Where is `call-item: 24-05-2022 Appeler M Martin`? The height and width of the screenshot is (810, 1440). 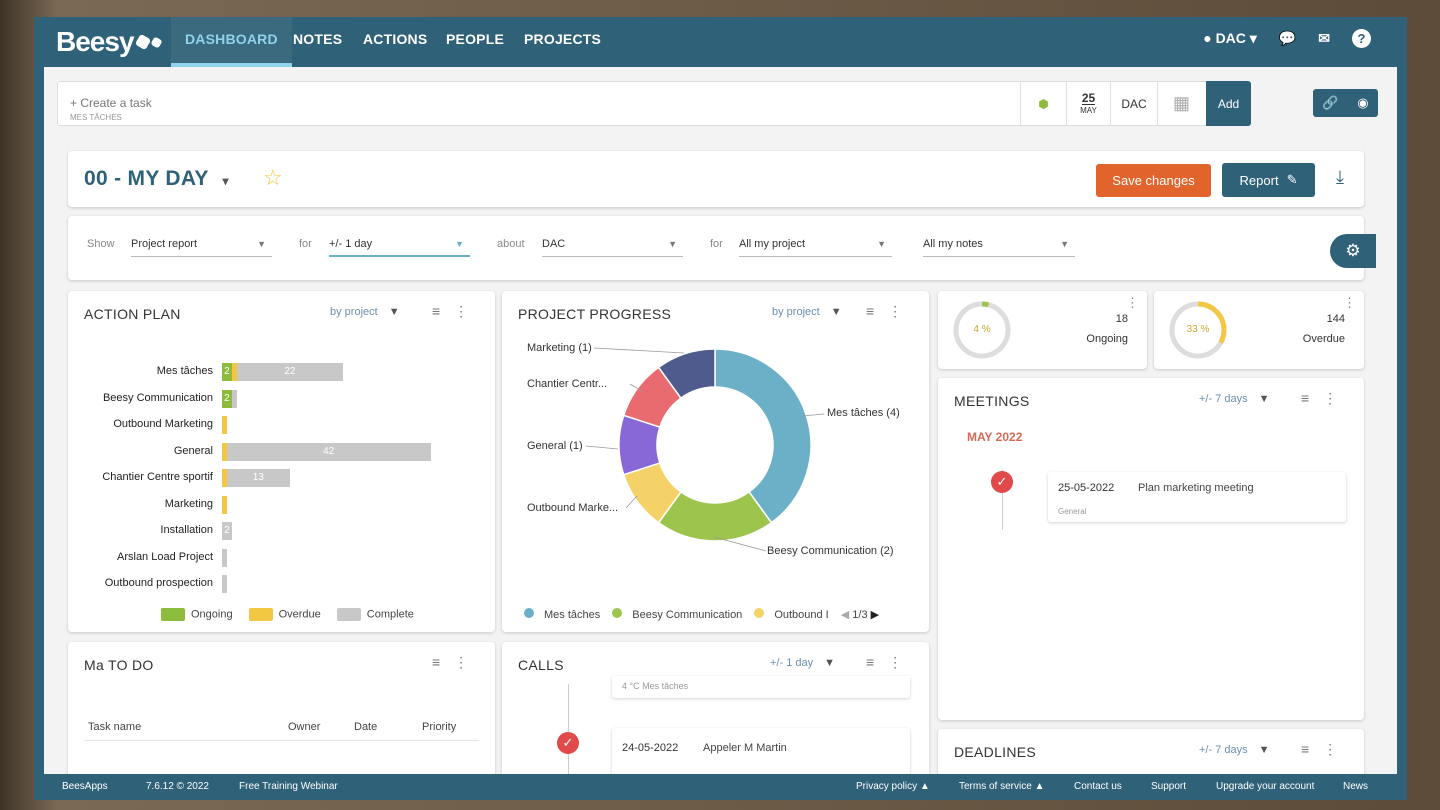
call-item: 24-05-2022 Appeler M Martin is located at coordinates (761, 751).